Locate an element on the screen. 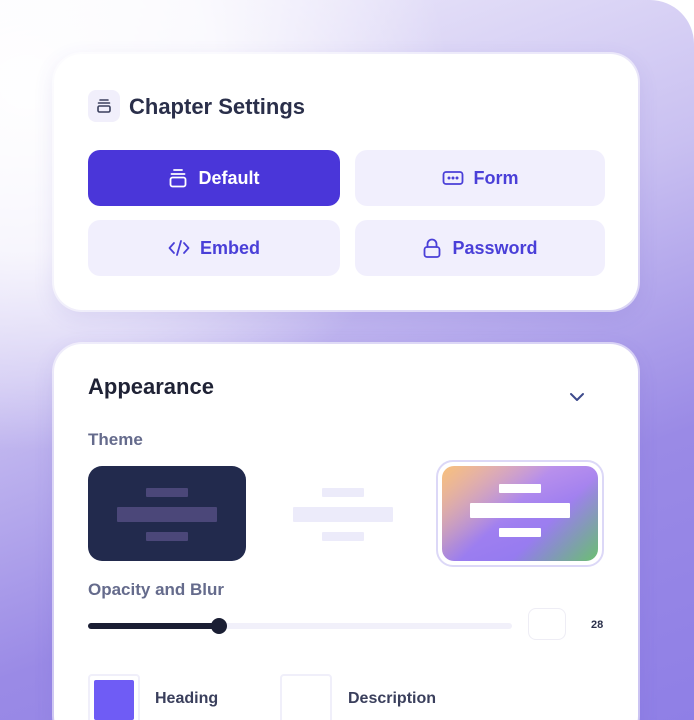 The width and height of the screenshot is (694, 720). theme-option-gradient is located at coordinates (520, 513).